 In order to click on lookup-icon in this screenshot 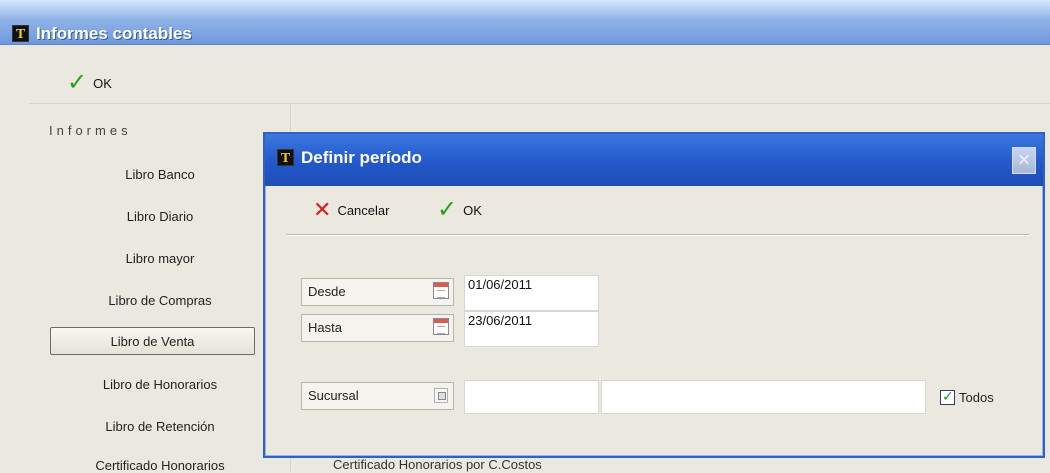, I will do `click(441, 395)`.